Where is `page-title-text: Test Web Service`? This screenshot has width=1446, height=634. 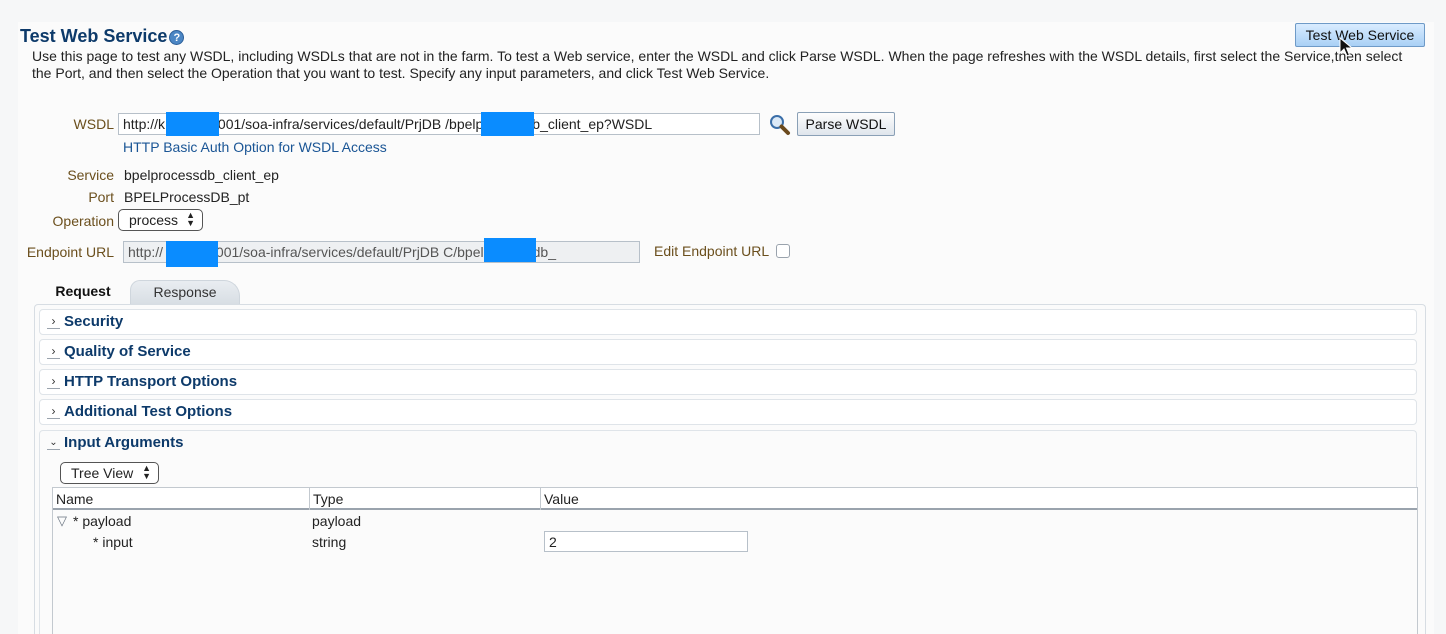
page-title-text: Test Web Service is located at coordinates (94, 36).